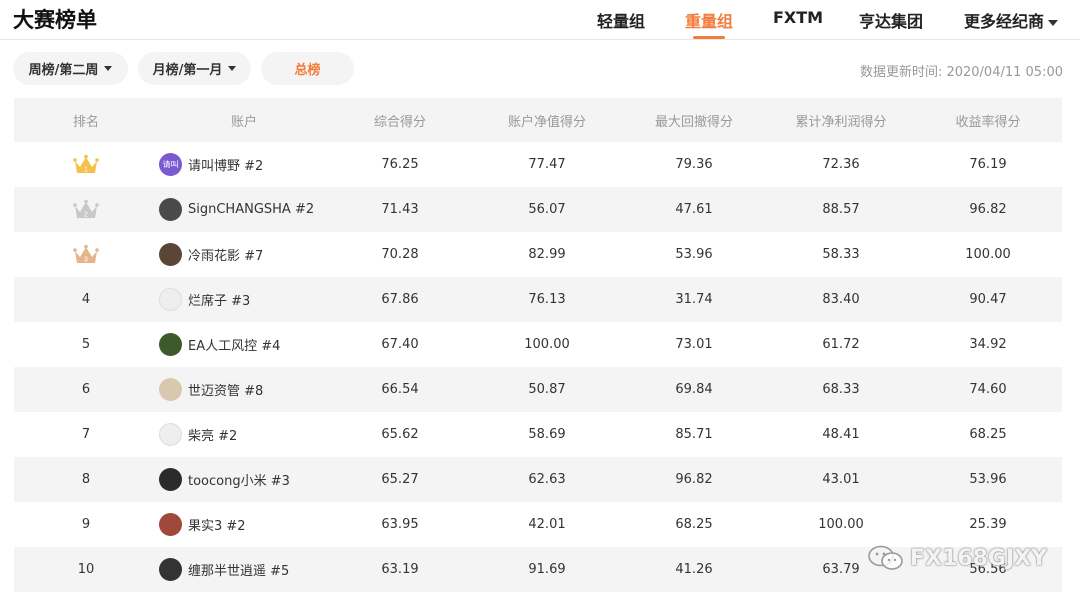  Describe the element at coordinates (86, 389) in the screenshot. I see `rank-number: 6` at that location.